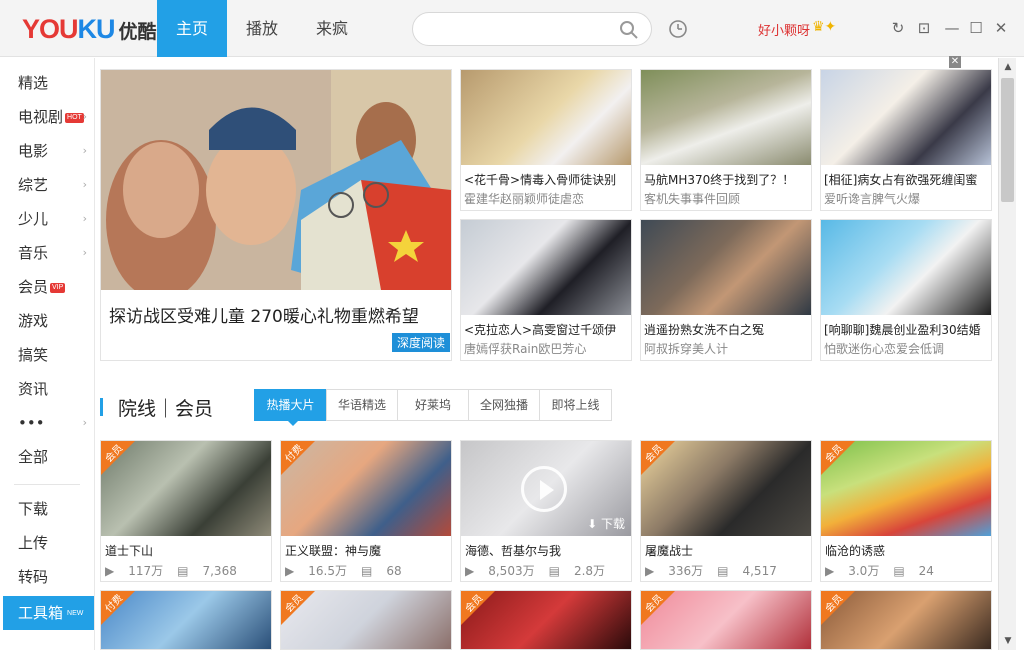 This screenshot has width=1024, height=650. Describe the element at coordinates (47, 389) in the screenshot. I see `sidebar-item-news: 资讯` at that location.